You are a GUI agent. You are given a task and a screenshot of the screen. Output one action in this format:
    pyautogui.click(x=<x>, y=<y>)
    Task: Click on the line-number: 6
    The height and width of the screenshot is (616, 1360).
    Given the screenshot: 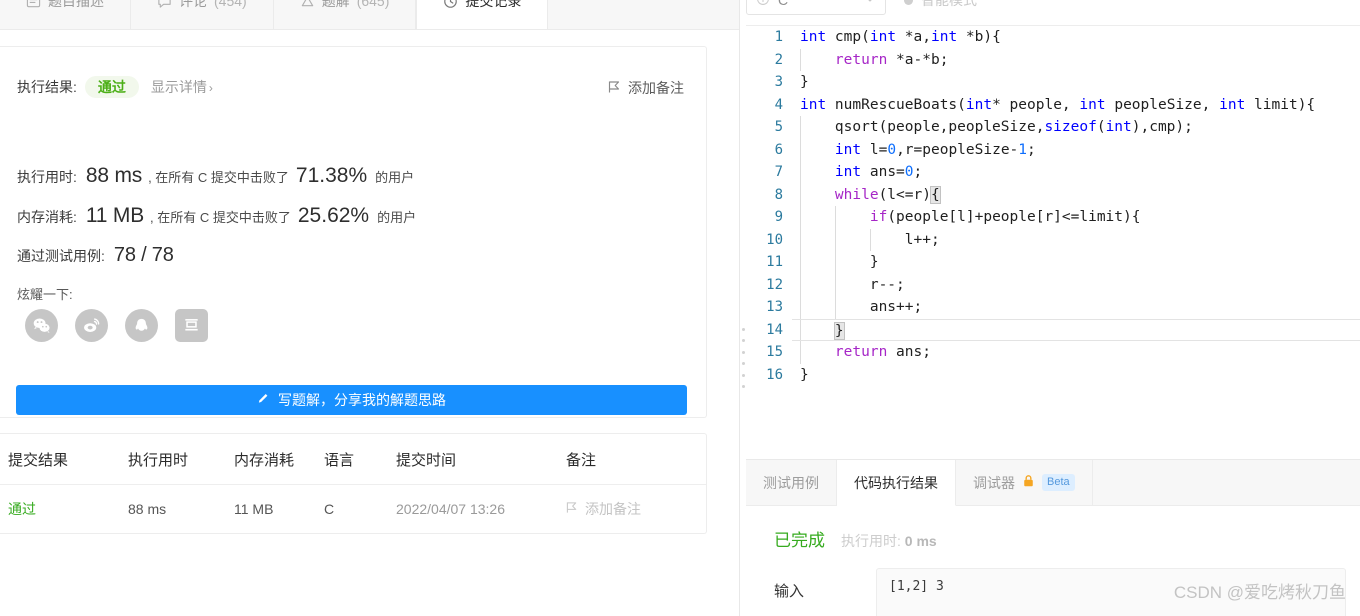 What is the action you would take?
    pyautogui.click(x=778, y=149)
    